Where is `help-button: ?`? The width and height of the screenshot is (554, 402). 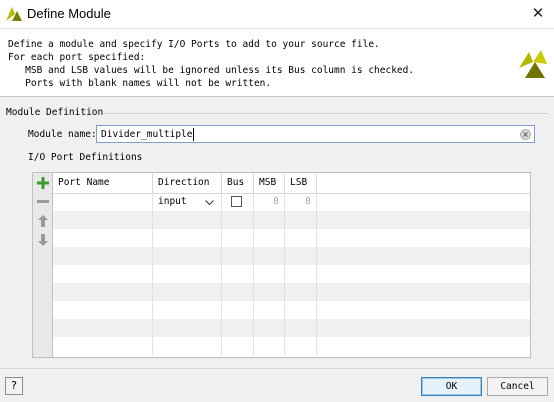 help-button: ? is located at coordinates (14, 386).